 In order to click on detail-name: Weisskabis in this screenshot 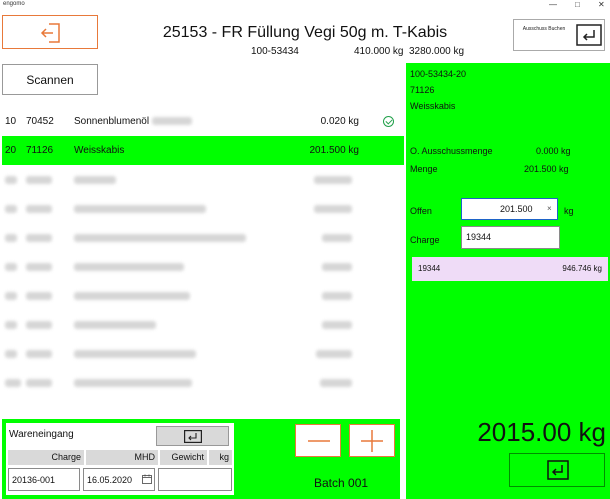, I will do `click(433, 106)`.